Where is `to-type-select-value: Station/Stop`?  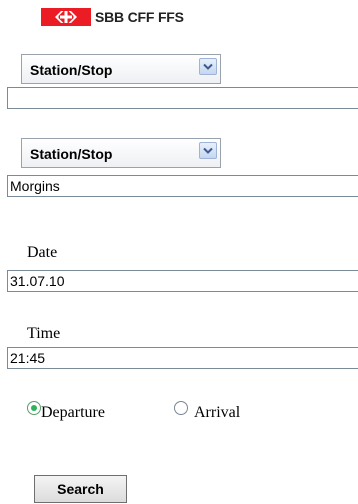 to-type-select-value: Station/Stop is located at coordinates (71, 154).